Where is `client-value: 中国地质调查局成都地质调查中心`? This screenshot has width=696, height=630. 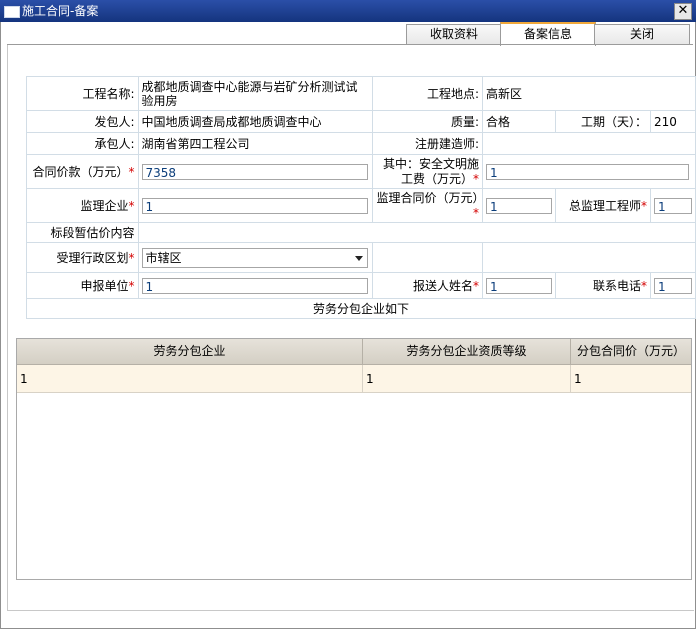 client-value: 中国地质调查局成都地质调查中心 is located at coordinates (255, 121).